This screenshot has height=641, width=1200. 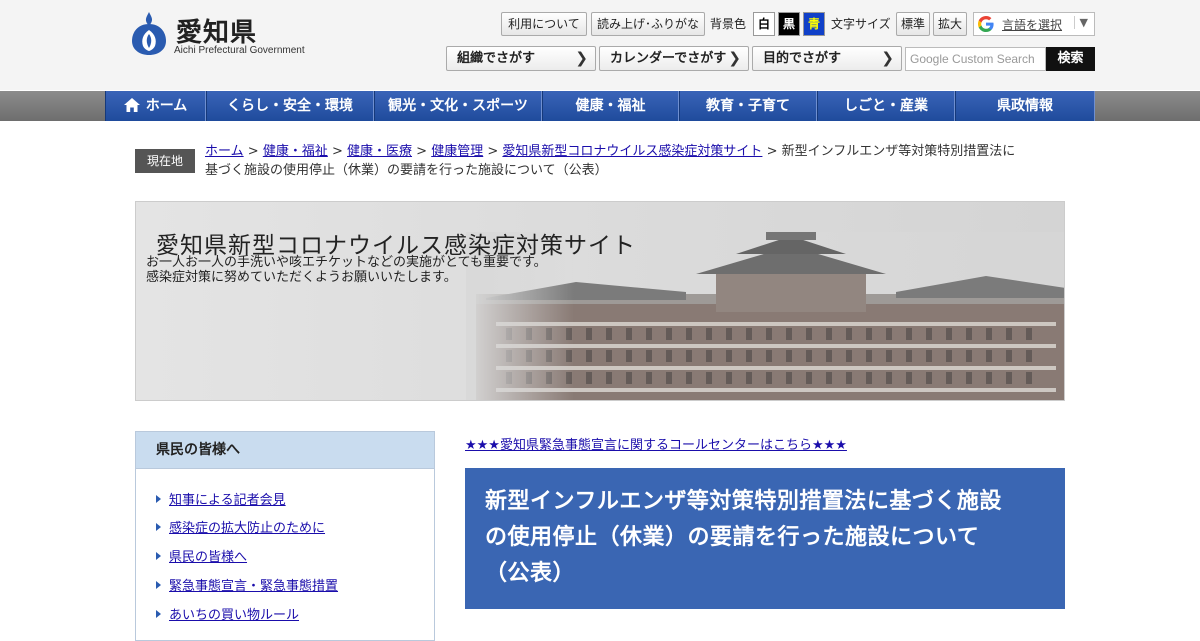 What do you see at coordinates (913, 24) in the screenshot?
I see `font-standard-button: 標準` at bounding box center [913, 24].